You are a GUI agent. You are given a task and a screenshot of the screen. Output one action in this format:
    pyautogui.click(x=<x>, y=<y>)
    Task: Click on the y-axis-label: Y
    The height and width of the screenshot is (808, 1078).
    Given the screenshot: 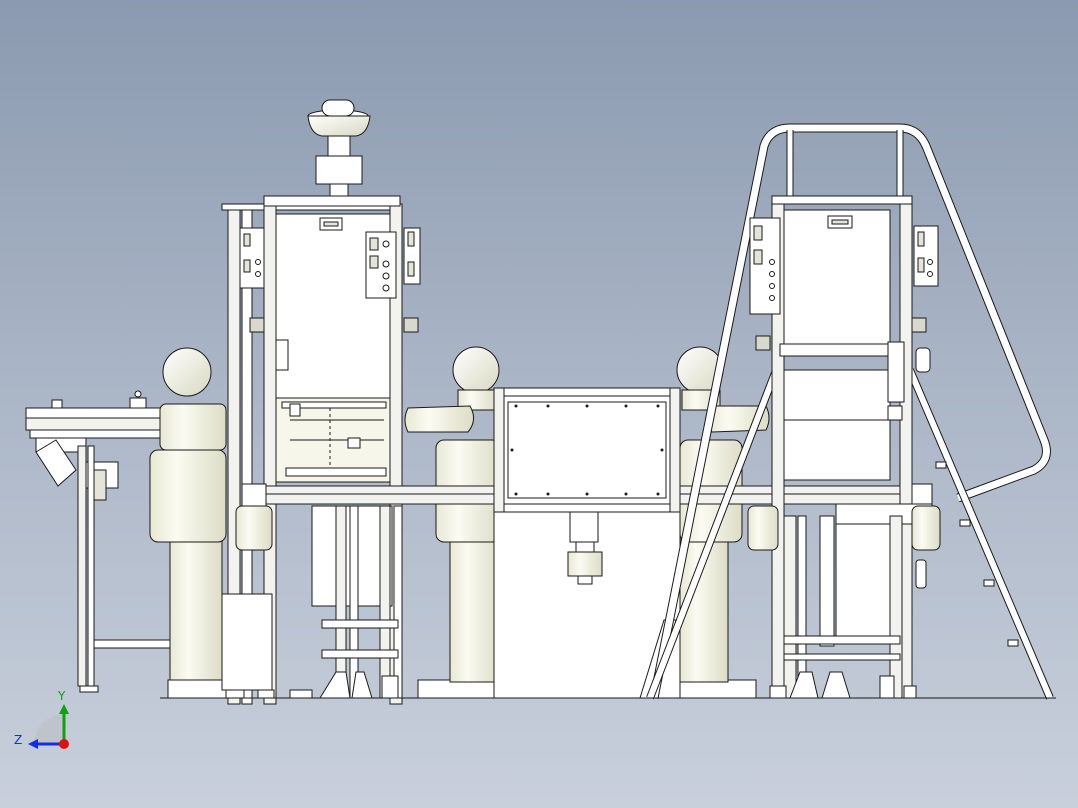 What is the action you would take?
    pyautogui.click(x=61, y=696)
    